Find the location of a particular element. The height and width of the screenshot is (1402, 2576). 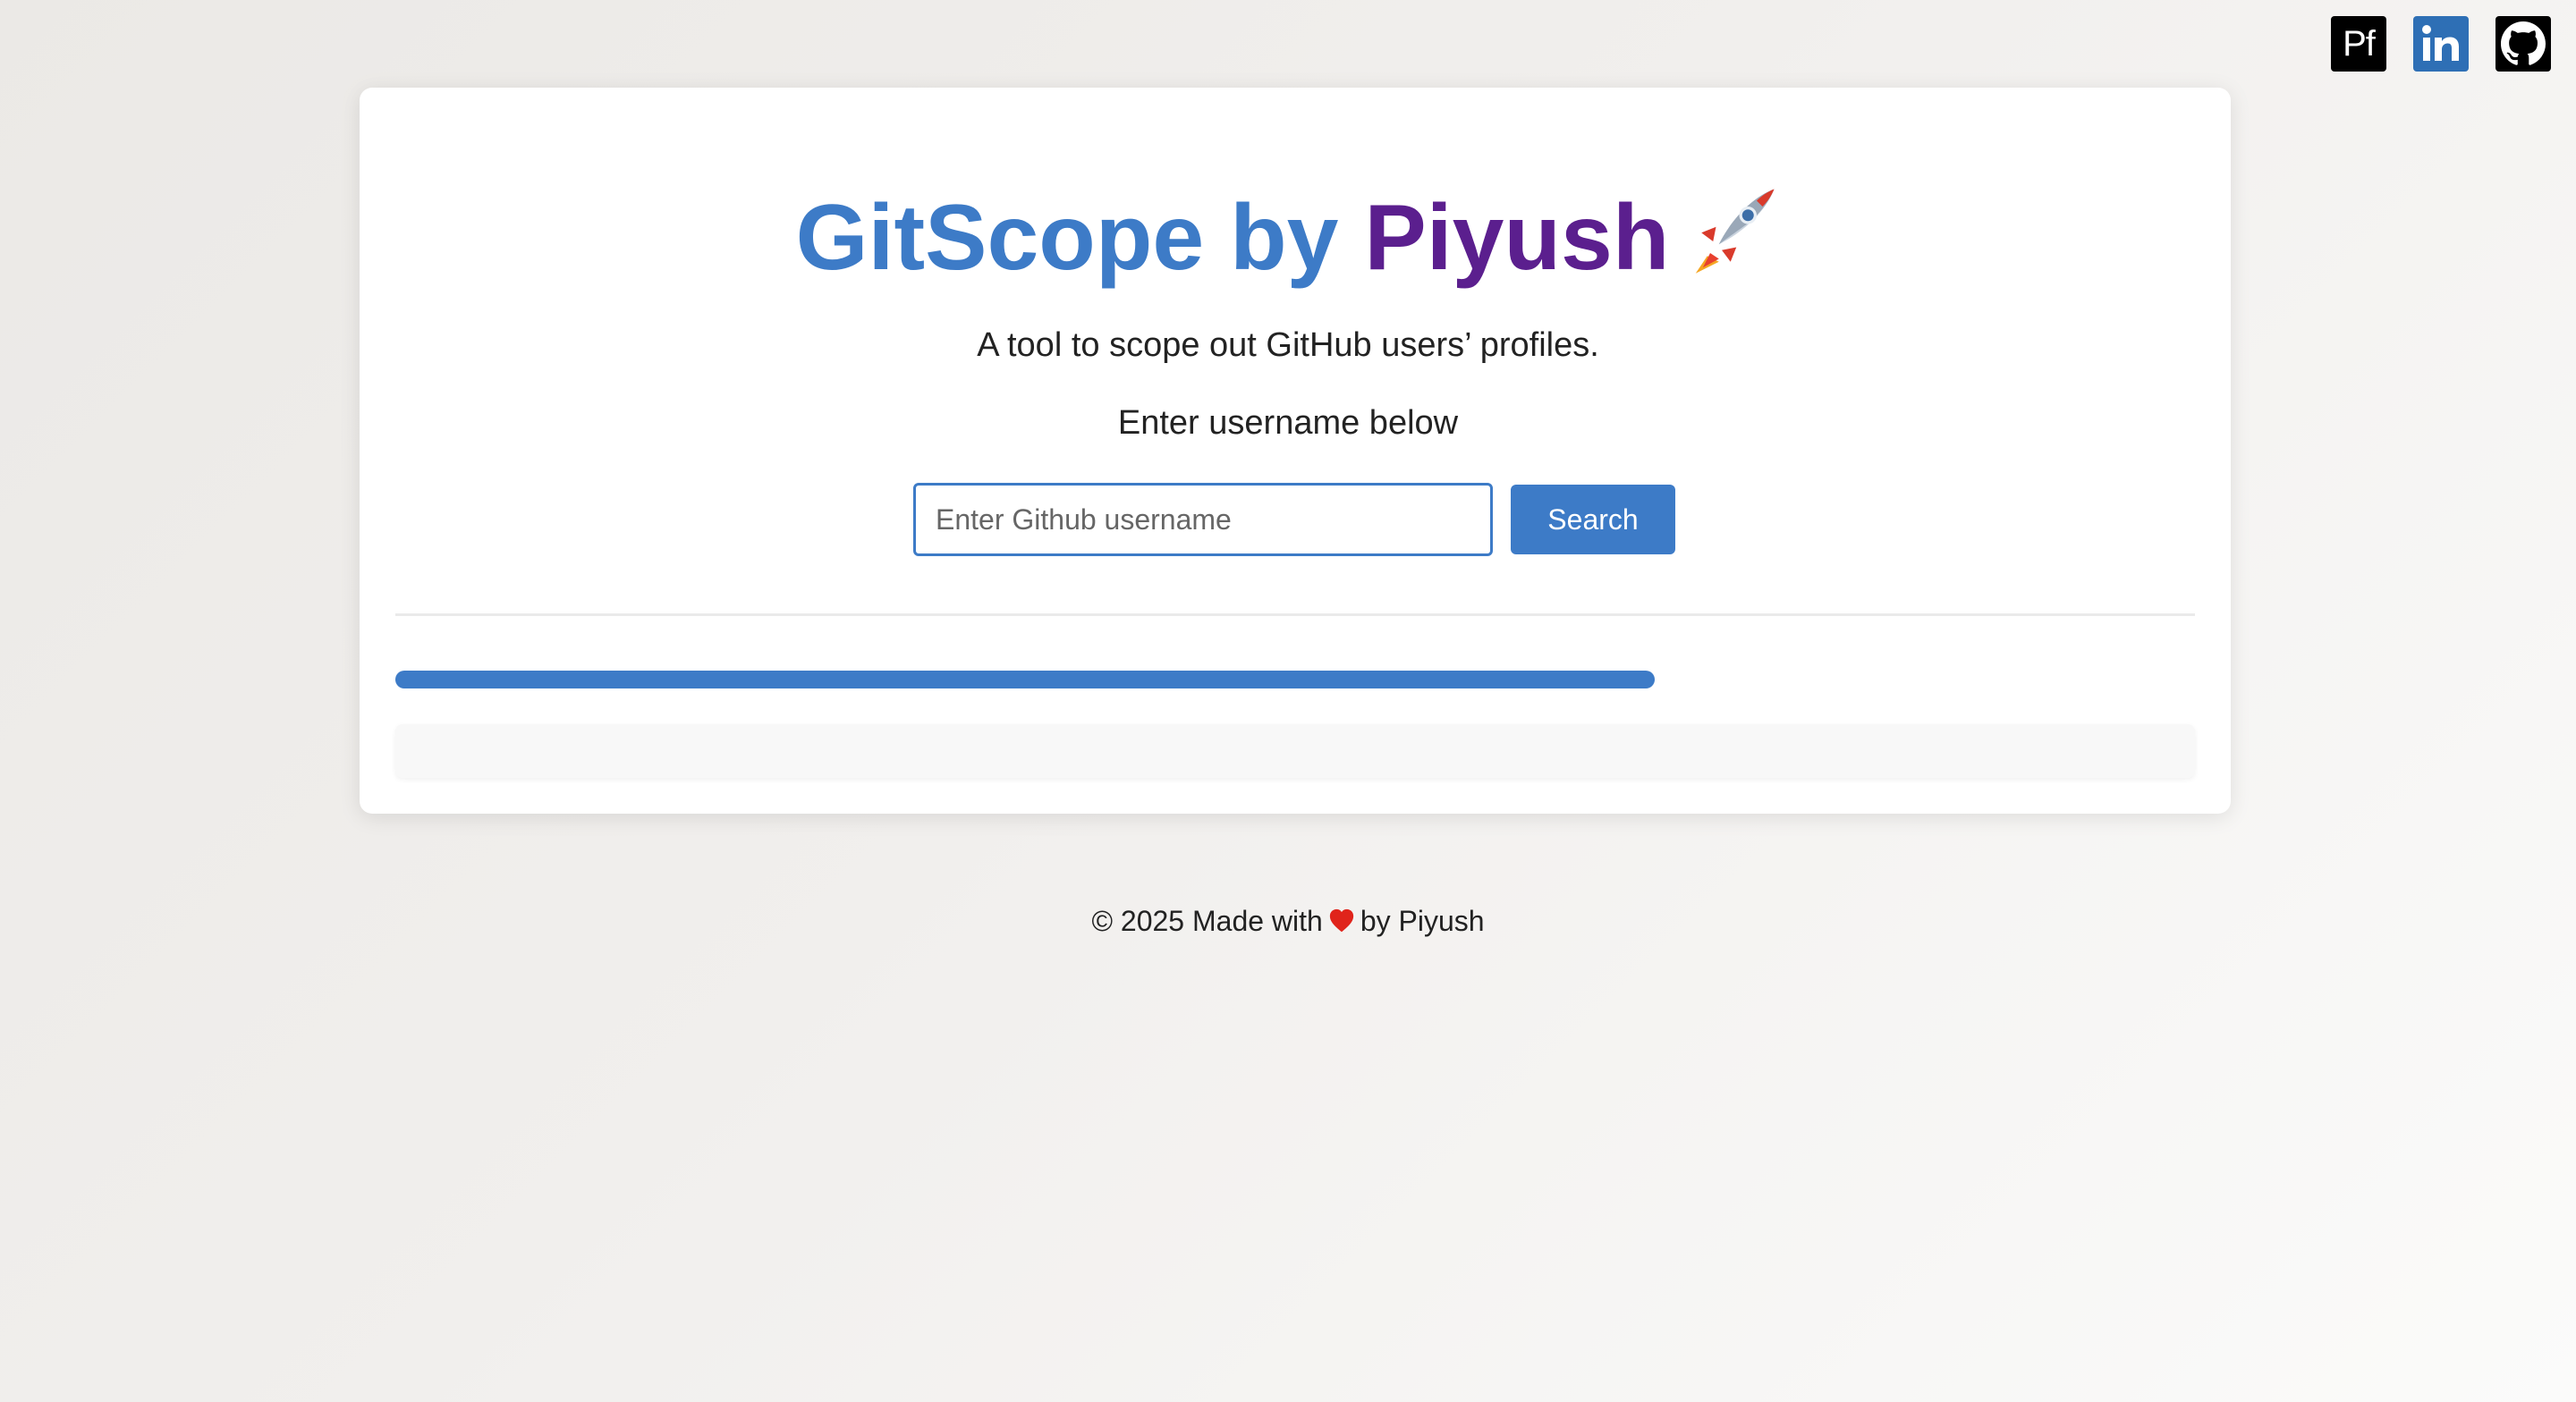

results-panel is located at coordinates (1295, 751).